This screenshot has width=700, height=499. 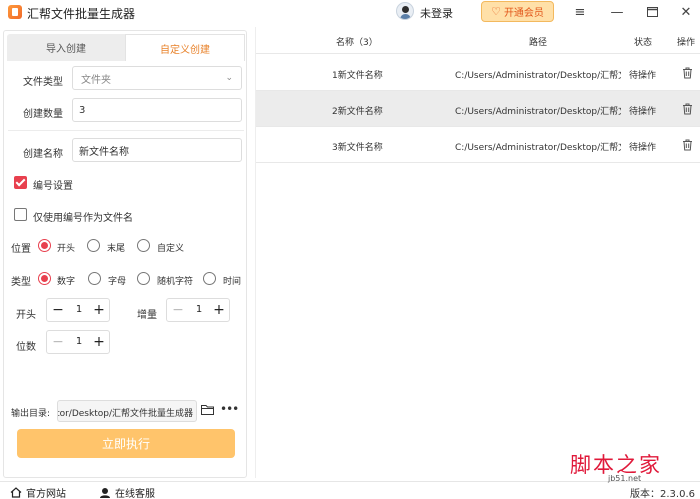 What do you see at coordinates (94, 278) in the screenshot?
I see `type-radio-letter` at bounding box center [94, 278].